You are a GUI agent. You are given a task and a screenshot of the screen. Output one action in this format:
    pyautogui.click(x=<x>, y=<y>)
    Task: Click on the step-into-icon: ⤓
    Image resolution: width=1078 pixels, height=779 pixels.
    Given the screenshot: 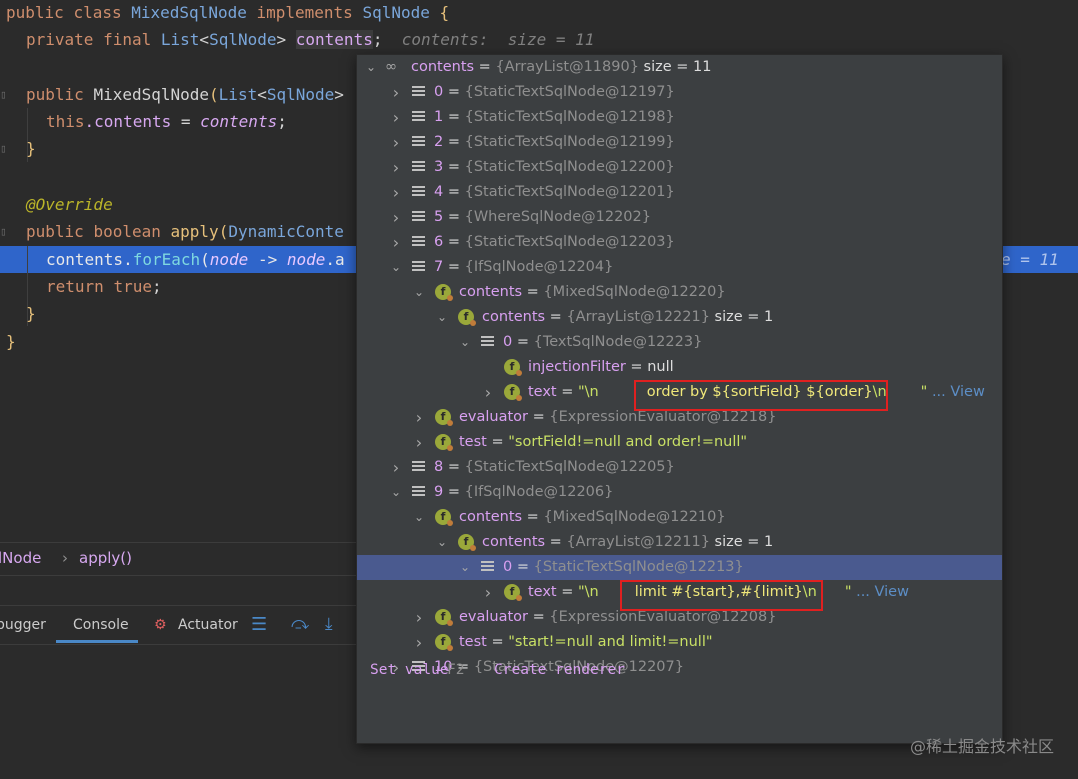 What is the action you would take?
    pyautogui.click(x=329, y=624)
    